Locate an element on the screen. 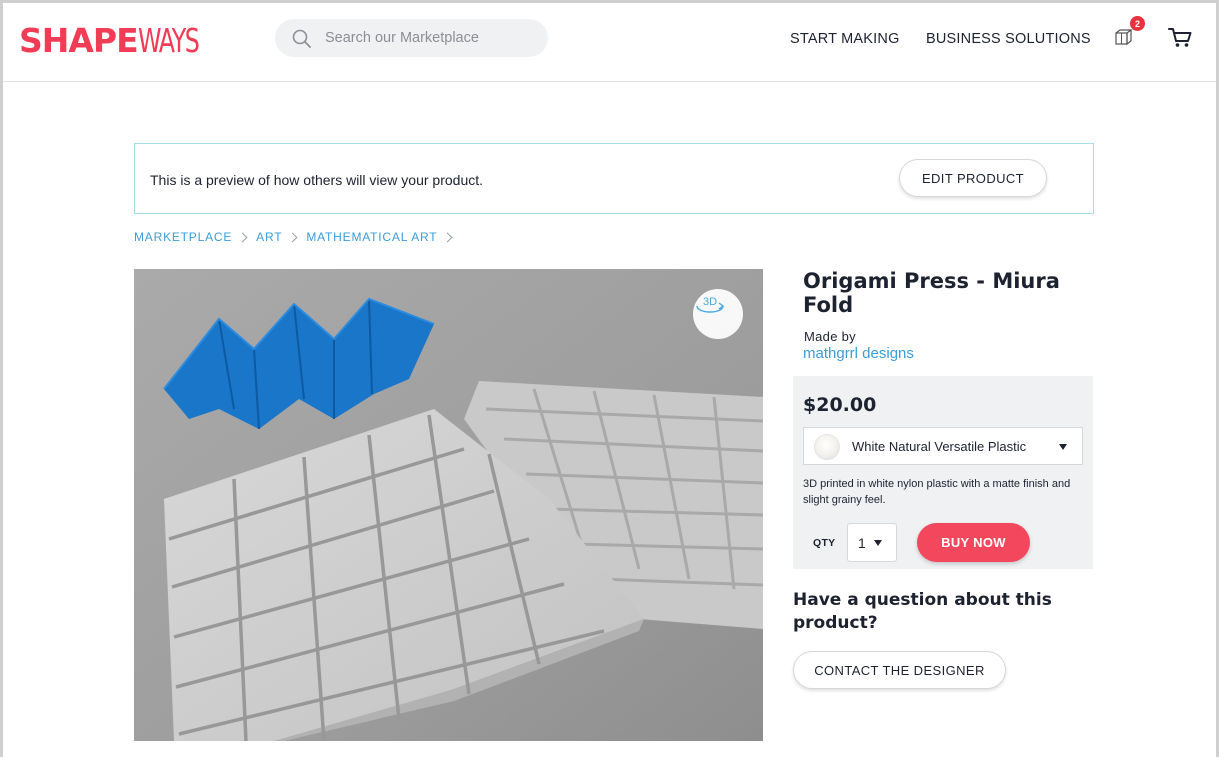  contact-designer-button: CONTACT THE DESIGNER is located at coordinates (899, 670).